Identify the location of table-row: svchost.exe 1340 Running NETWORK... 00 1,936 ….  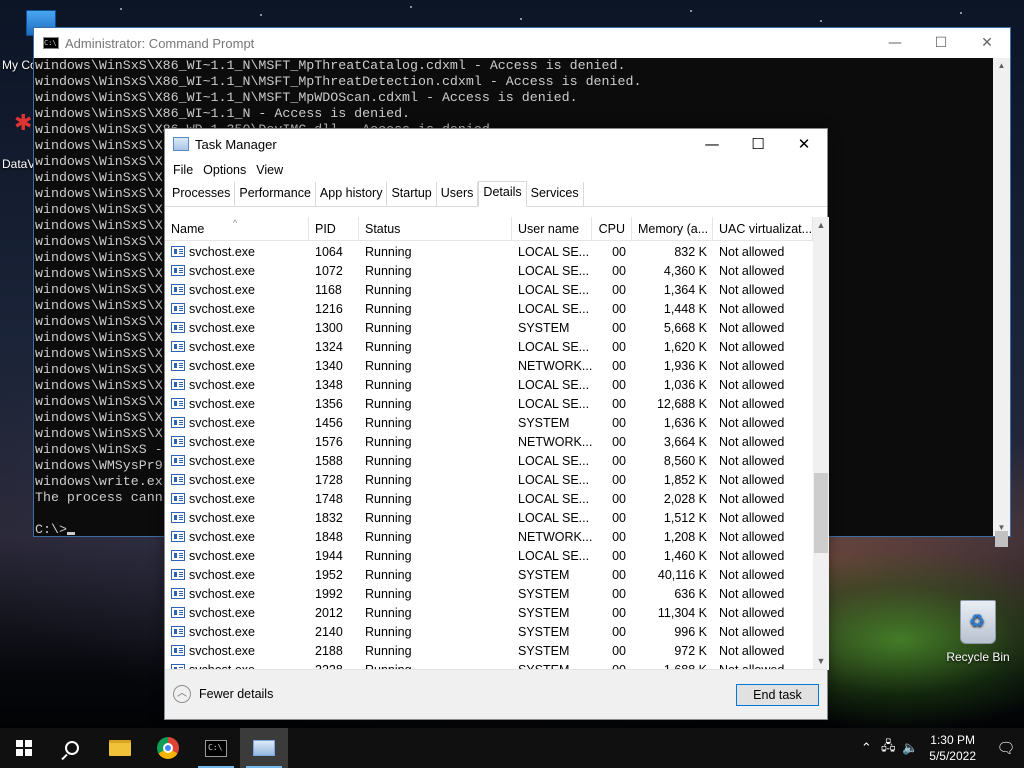
(489, 365).